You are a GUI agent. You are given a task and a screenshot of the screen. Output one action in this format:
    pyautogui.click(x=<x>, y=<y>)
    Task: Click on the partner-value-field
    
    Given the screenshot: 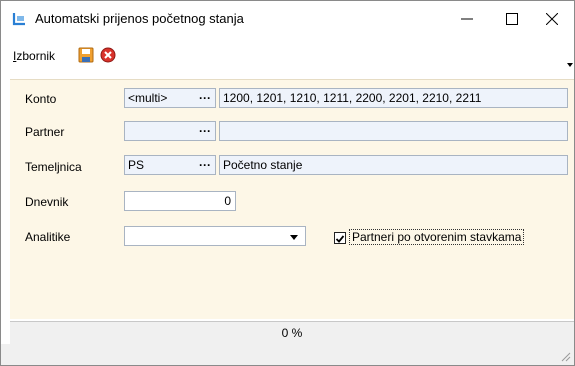 What is the action you would take?
    pyautogui.click(x=393, y=131)
    